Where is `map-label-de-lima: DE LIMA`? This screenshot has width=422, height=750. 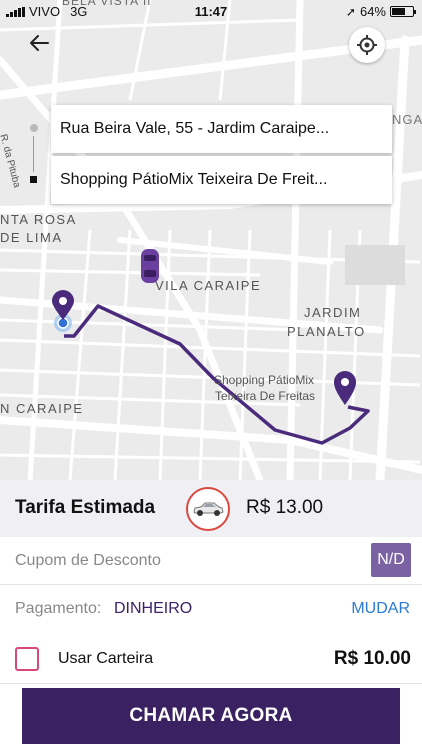
map-label-de-lima: DE LIMA is located at coordinates (31, 237).